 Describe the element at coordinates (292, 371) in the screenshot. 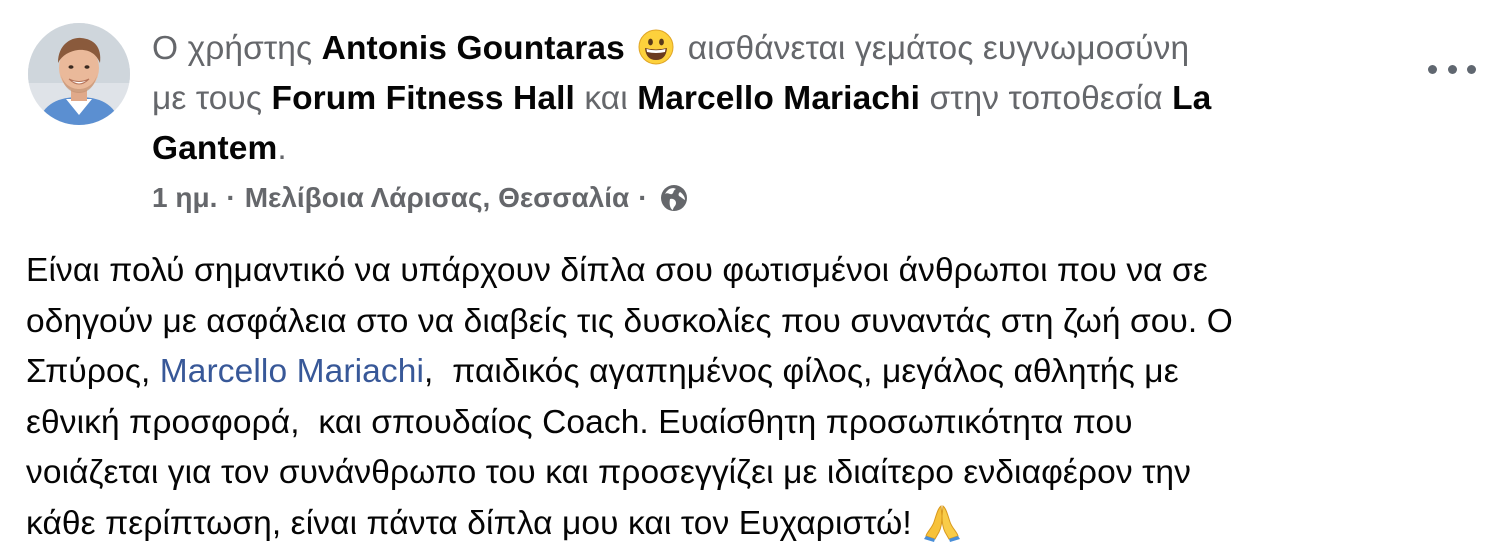

I see `mention-link: Marcello Mariachi` at that location.